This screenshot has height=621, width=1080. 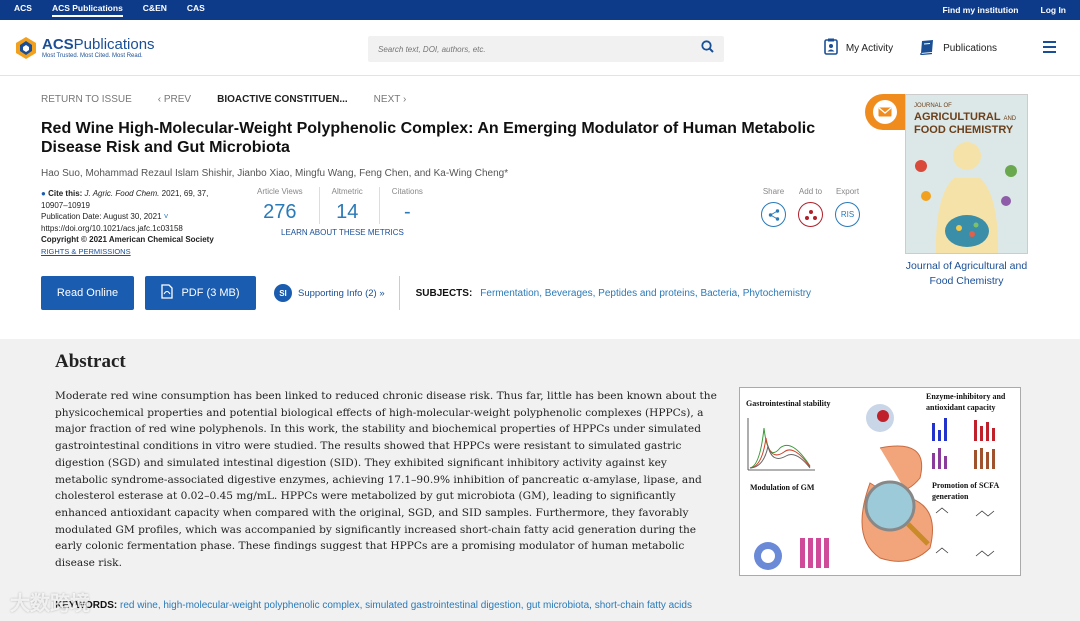 I want to click on acs-hexagon-icon, so click(x=26, y=48).